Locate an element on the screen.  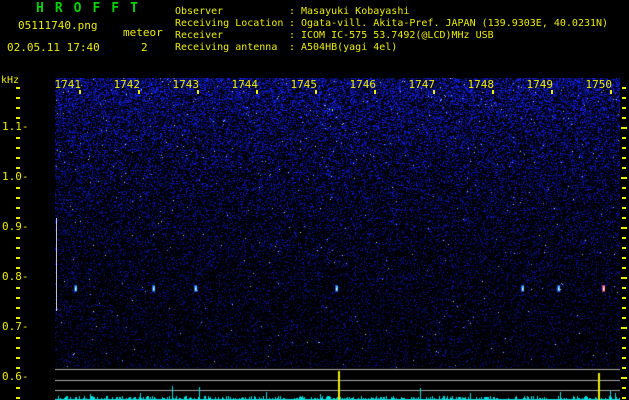
y-axis-label: 1.1- is located at coordinates (15, 126).